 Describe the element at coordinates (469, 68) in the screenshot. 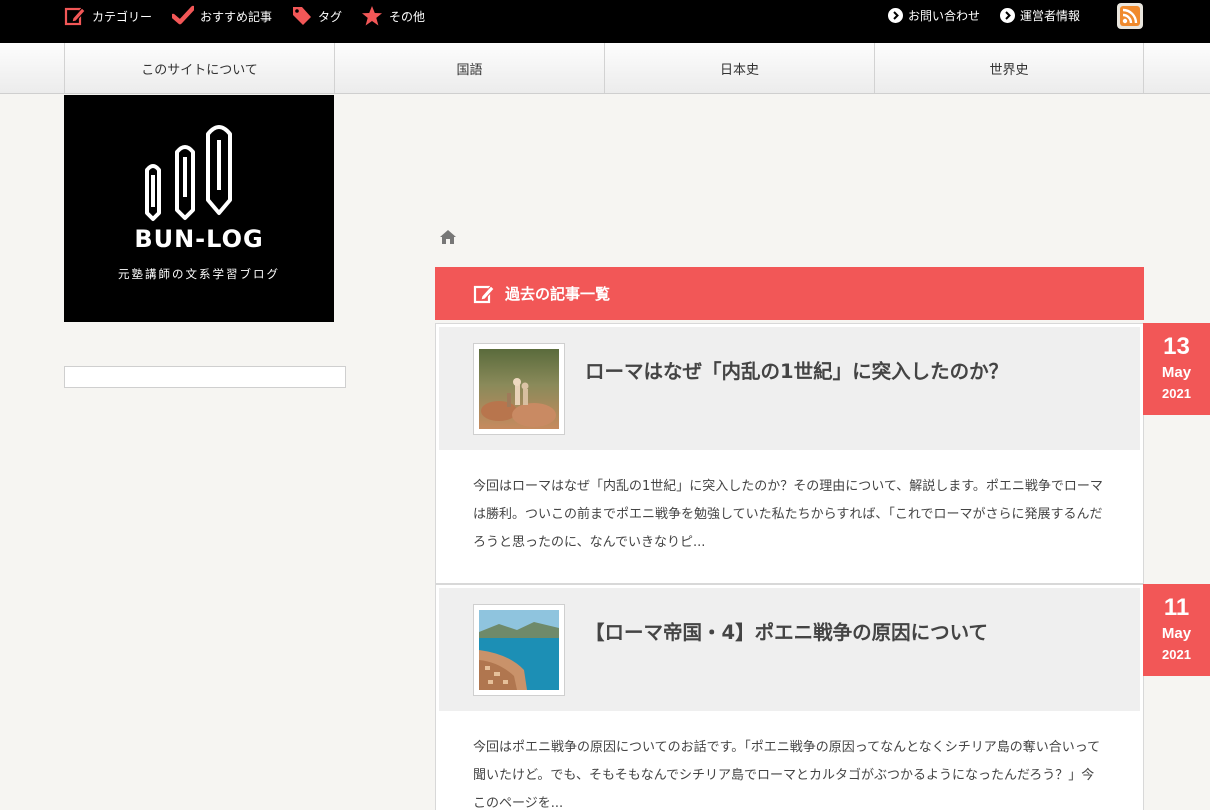

I see `nav-japanese: 国語` at that location.